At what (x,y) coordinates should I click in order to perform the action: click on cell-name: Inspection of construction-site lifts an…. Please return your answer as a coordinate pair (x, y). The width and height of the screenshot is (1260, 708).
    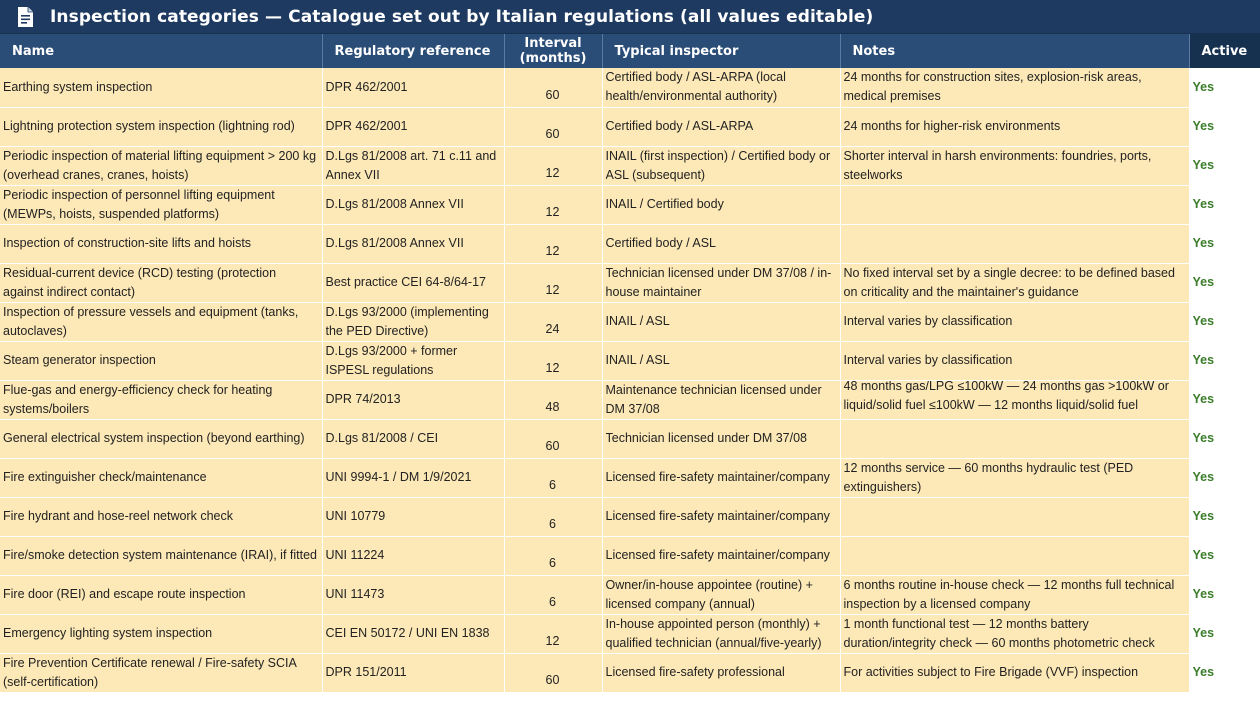
    Looking at the image, I should click on (161, 244).